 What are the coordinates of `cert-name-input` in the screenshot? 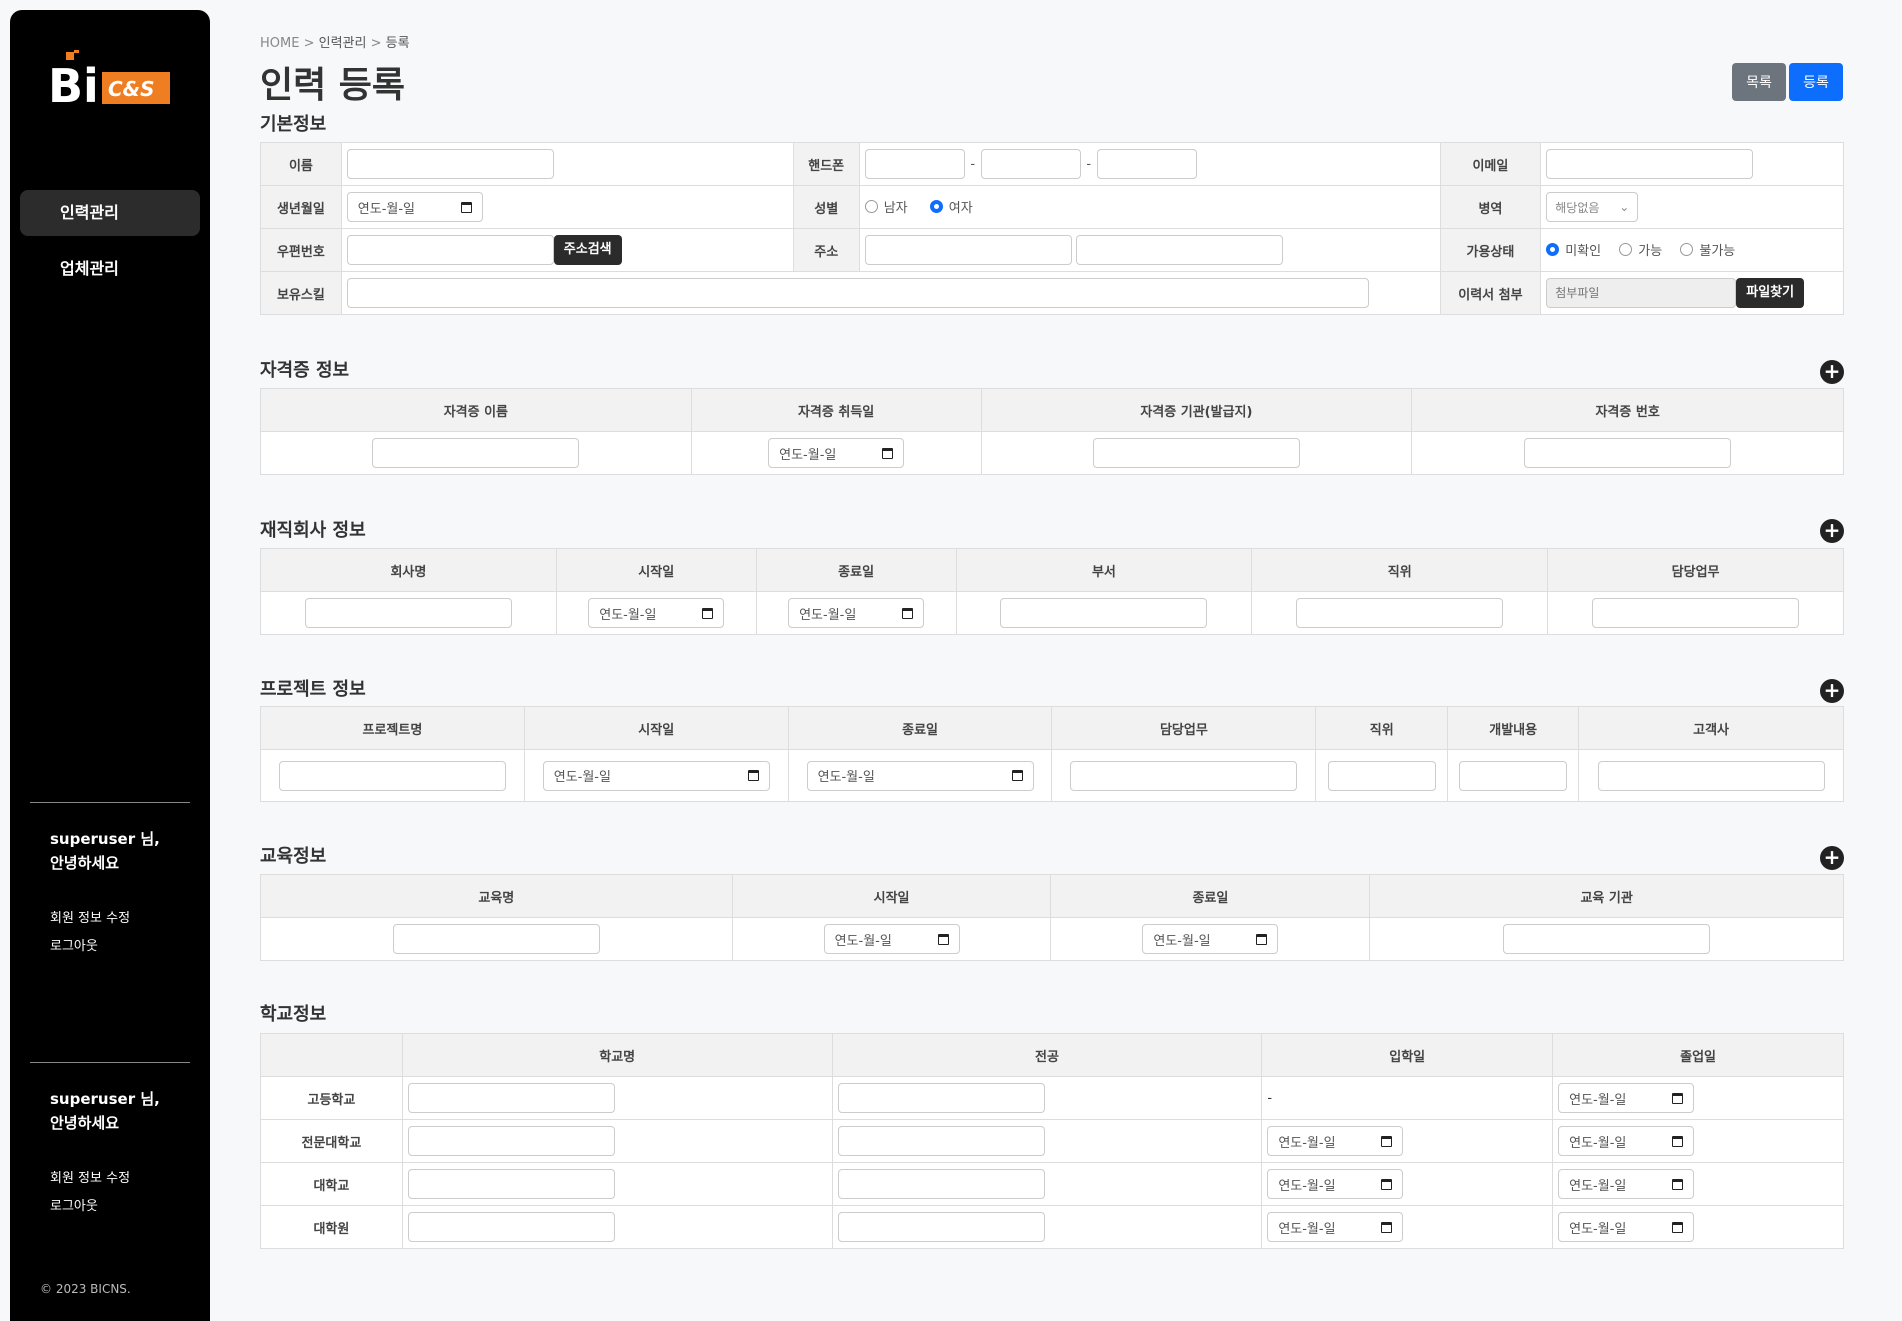 It's located at (476, 453).